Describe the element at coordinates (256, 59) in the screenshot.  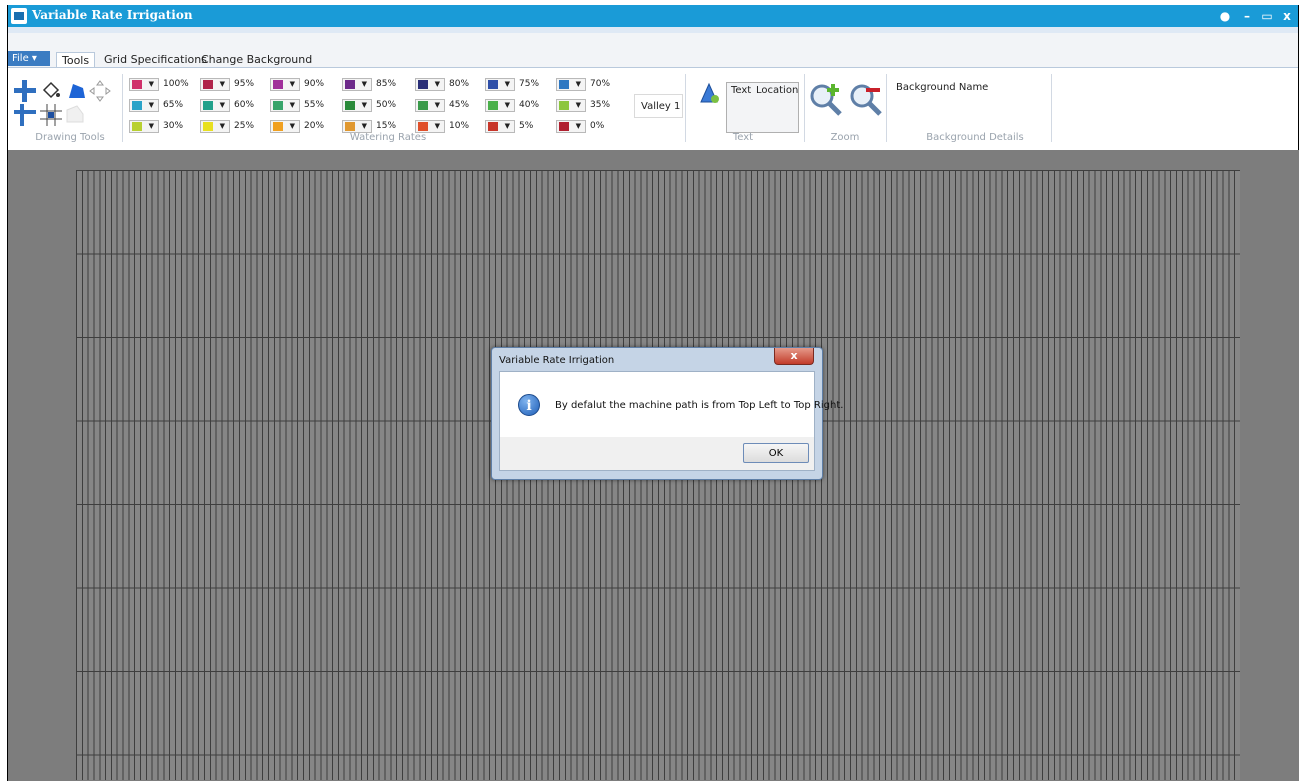
I see `tab-change-background: Change Background` at that location.